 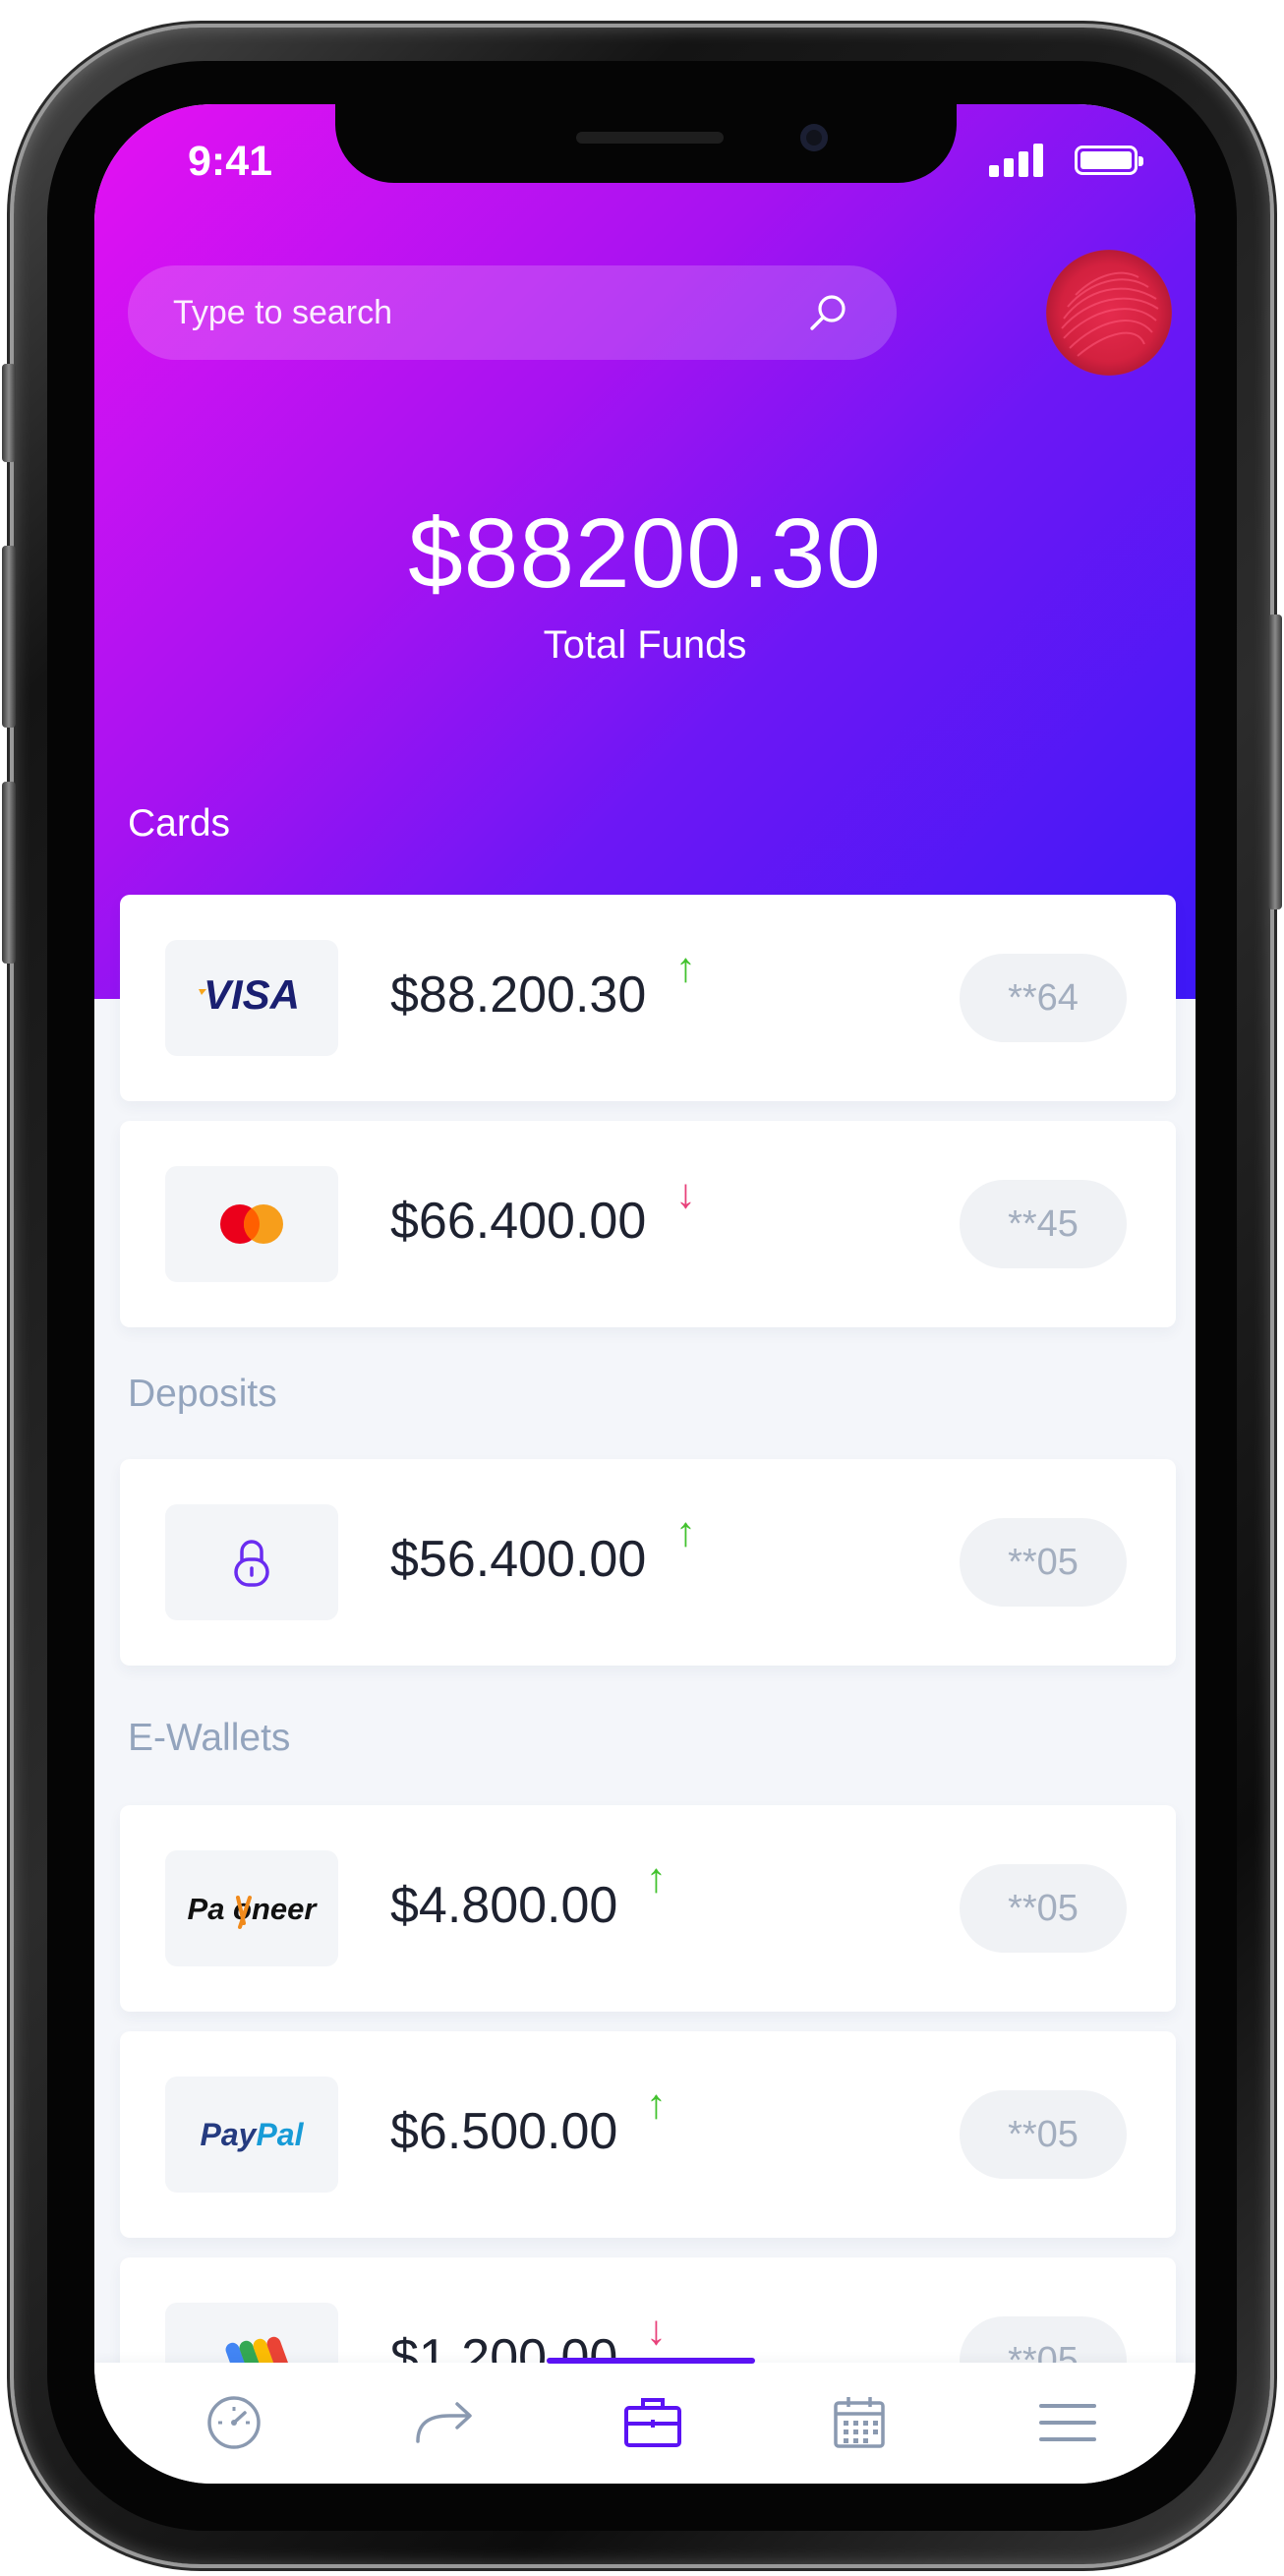 I want to click on paypal-logo: PayPal, so click(x=252, y=2135).